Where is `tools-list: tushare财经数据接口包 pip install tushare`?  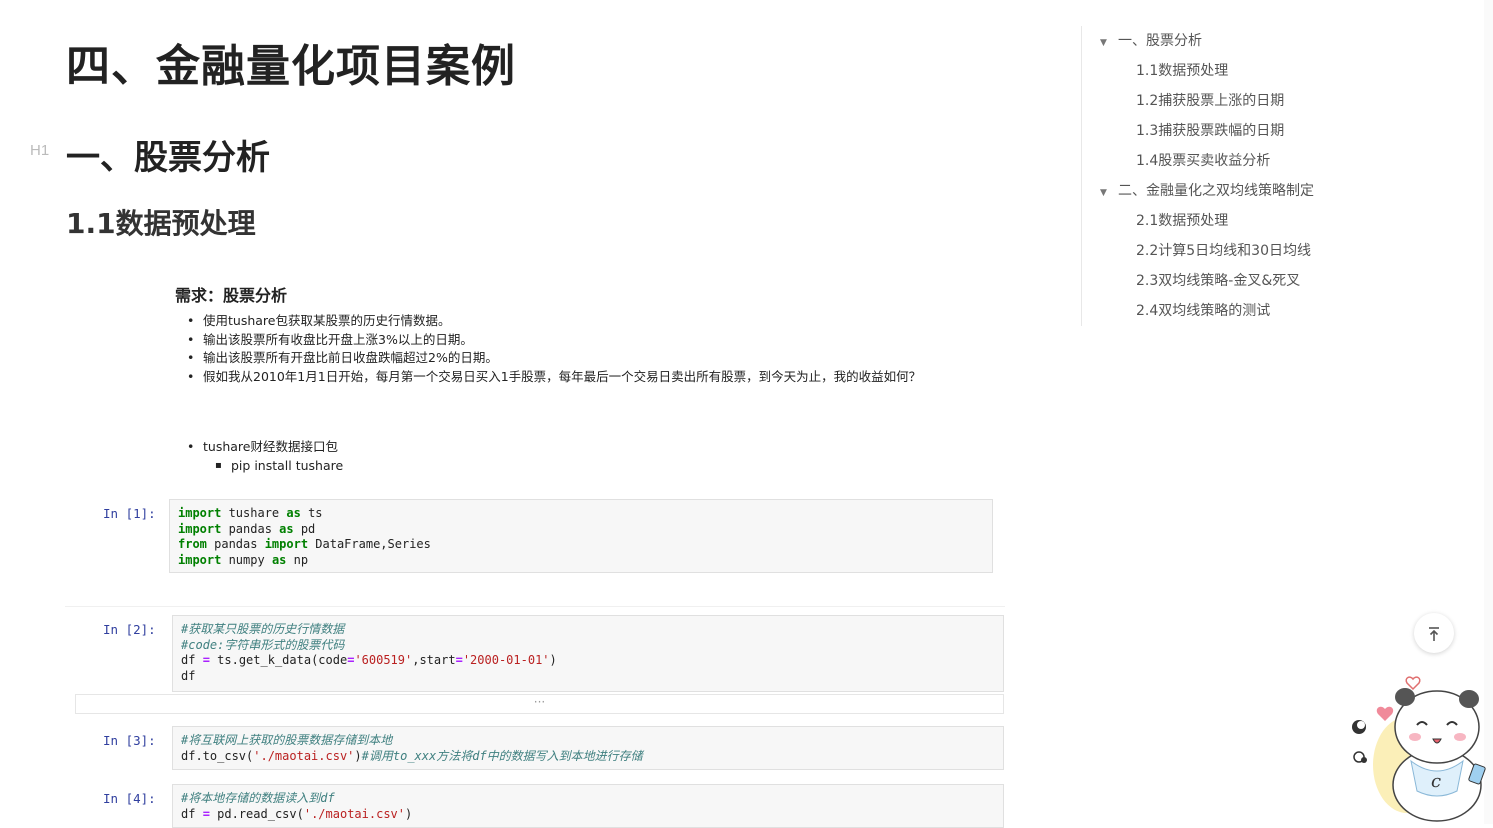
tools-list: tushare财经数据接口包 pip install tushare is located at coordinates (264, 456).